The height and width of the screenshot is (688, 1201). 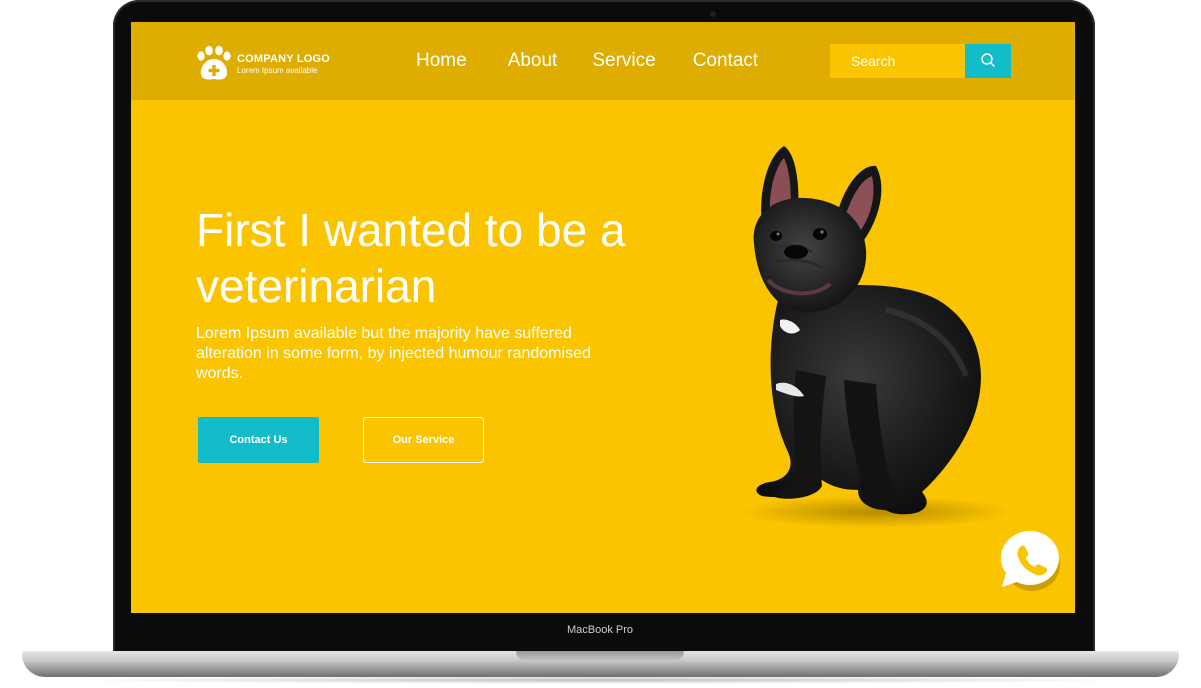 What do you see at coordinates (587, 61) in the screenshot?
I see `main-nav: Home About Service Contact` at bounding box center [587, 61].